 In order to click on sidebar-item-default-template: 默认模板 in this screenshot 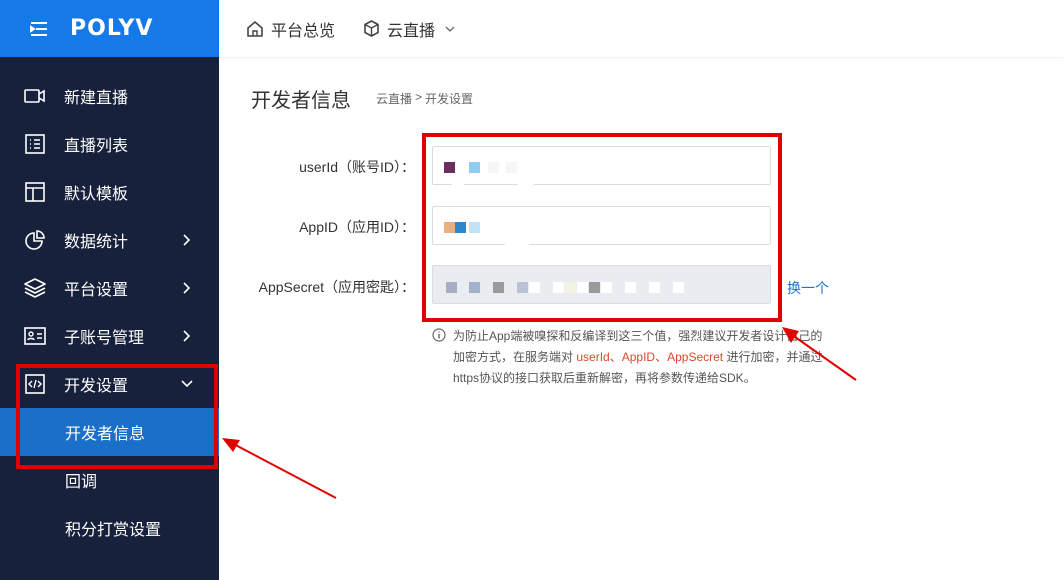, I will do `click(109, 192)`.